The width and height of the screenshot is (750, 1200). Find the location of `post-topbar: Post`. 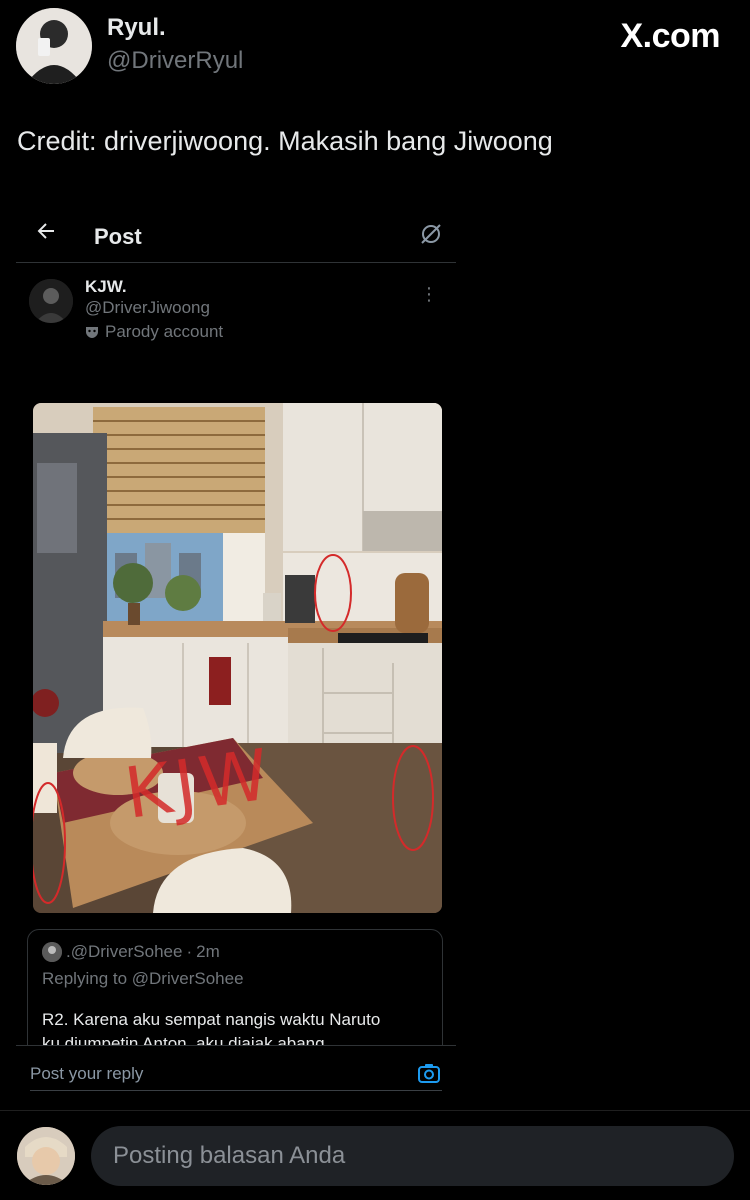

post-topbar: Post is located at coordinates (236, 234).